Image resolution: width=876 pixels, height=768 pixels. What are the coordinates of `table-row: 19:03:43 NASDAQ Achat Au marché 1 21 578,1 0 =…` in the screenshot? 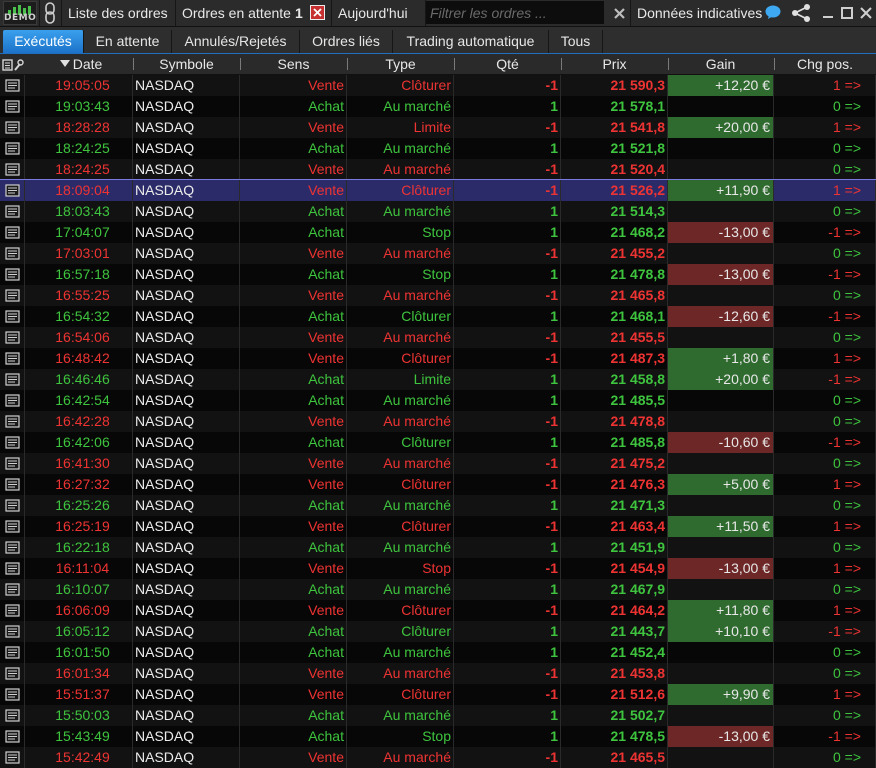 It's located at (438, 106).